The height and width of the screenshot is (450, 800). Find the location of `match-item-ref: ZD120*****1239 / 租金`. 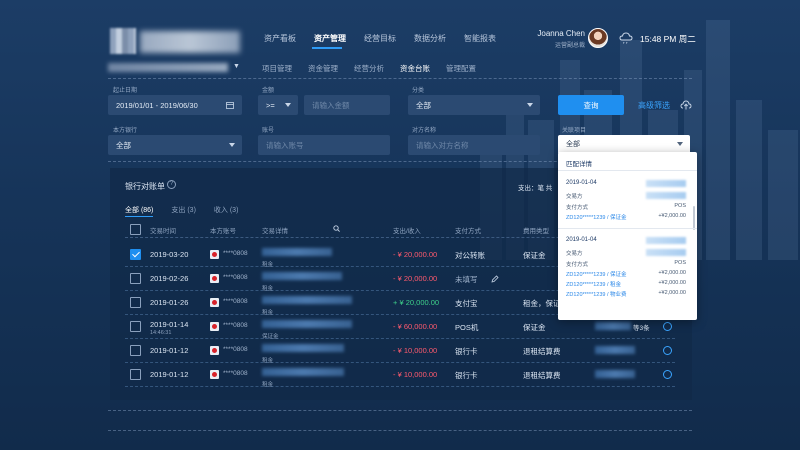

match-item-ref: ZD120*****1239 / 租金 is located at coordinates (593, 284).